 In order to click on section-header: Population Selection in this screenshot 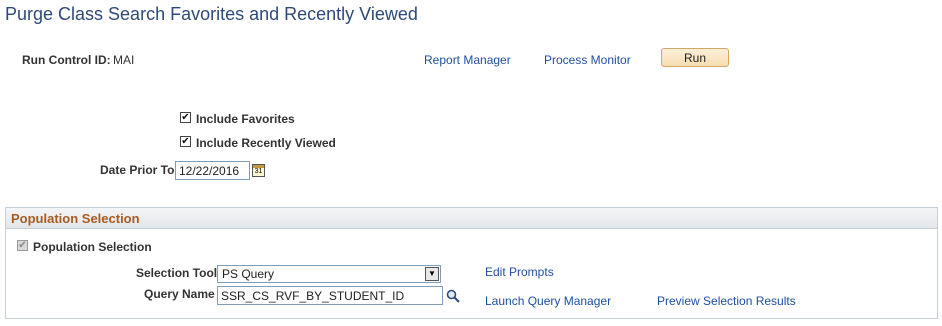, I will do `click(471, 218)`.